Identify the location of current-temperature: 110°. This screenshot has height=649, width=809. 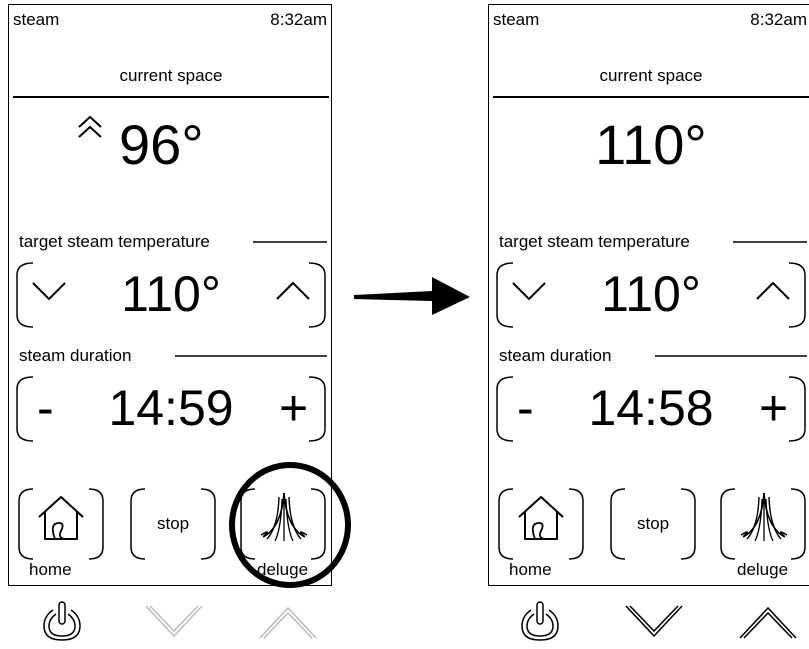
(651, 144).